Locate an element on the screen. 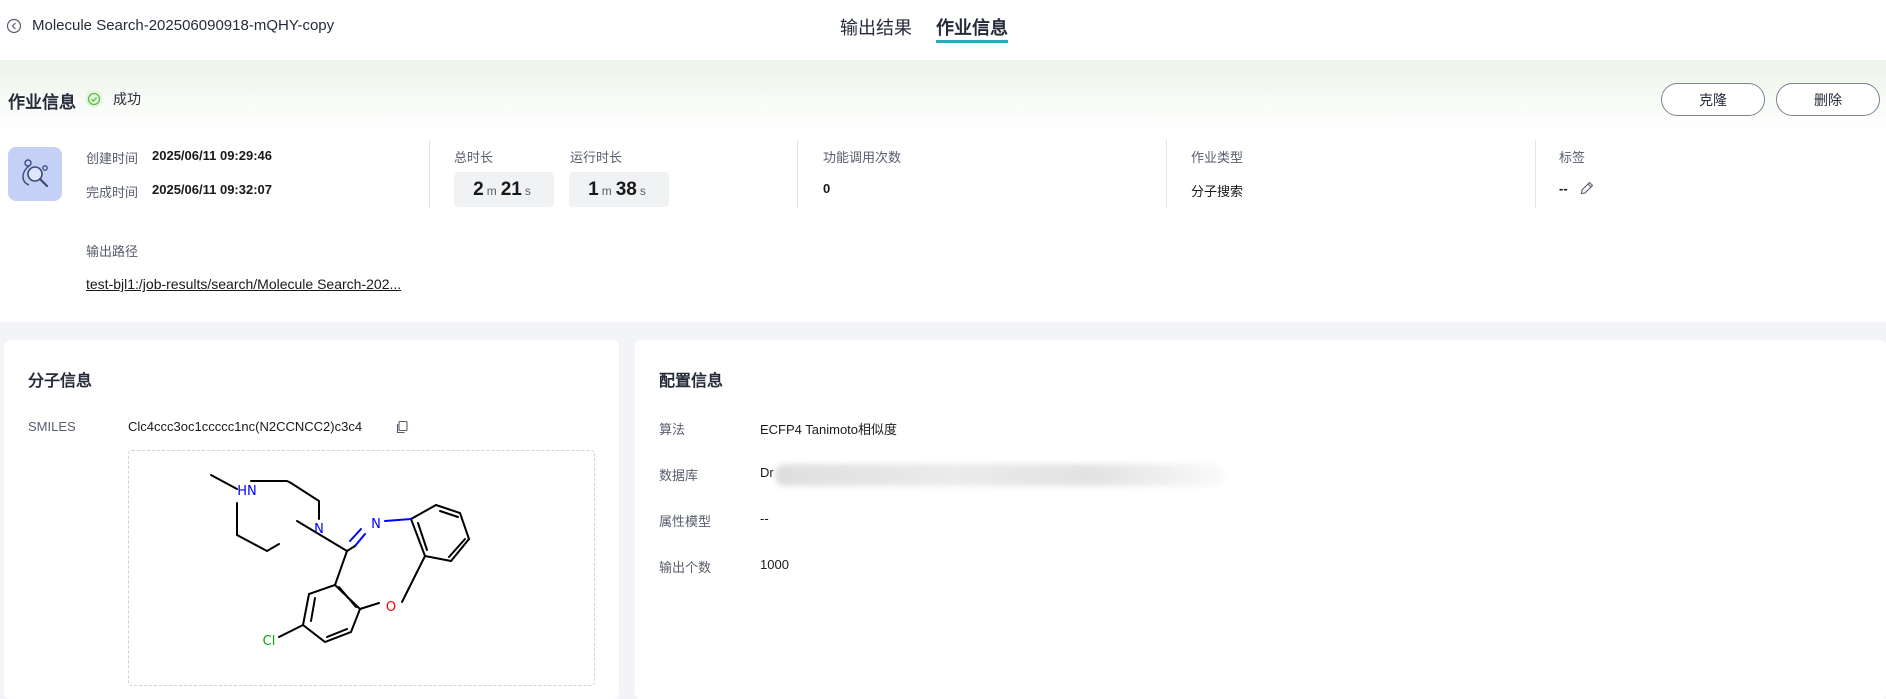 This screenshot has width=1886, height=699. total-duration-value: 2 m 21 s is located at coordinates (504, 189).